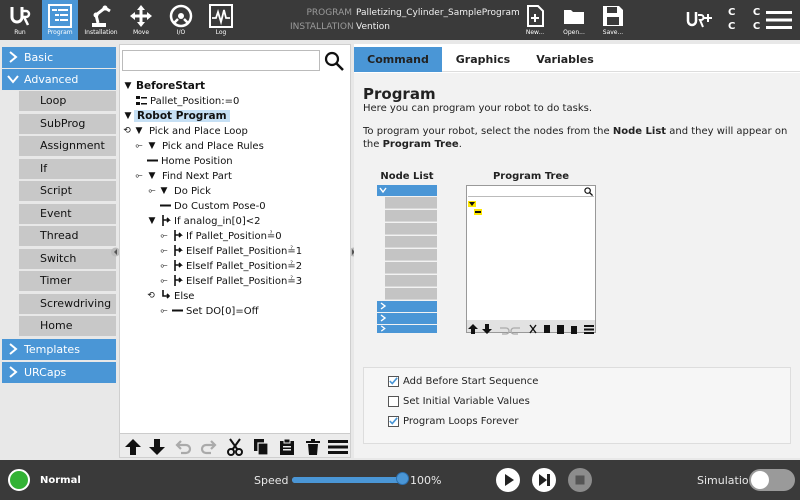 Image resolution: width=800 pixels, height=500 pixels. What do you see at coordinates (338, 447) in the screenshot?
I see `suppress-icon` at bounding box center [338, 447].